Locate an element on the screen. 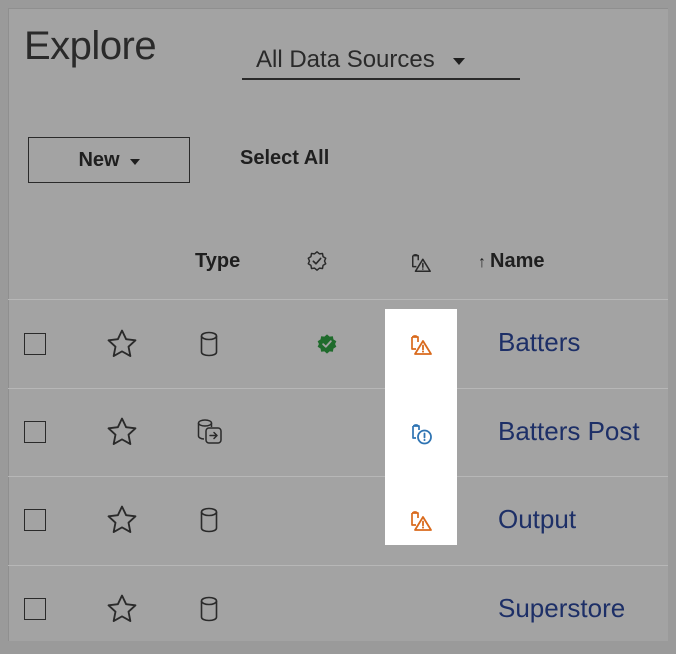 This screenshot has height=654, width=676. data-source-name-link: Batters is located at coordinates (539, 342).